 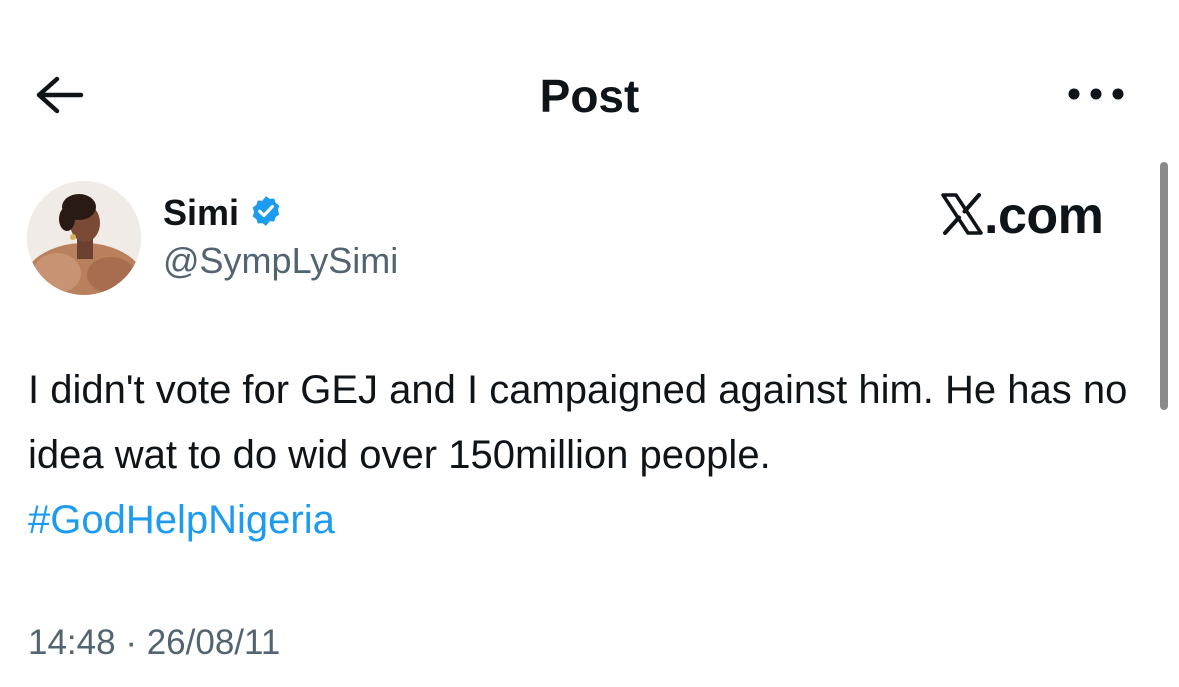 What do you see at coordinates (266, 213) in the screenshot?
I see `verified-badge-icon` at bounding box center [266, 213].